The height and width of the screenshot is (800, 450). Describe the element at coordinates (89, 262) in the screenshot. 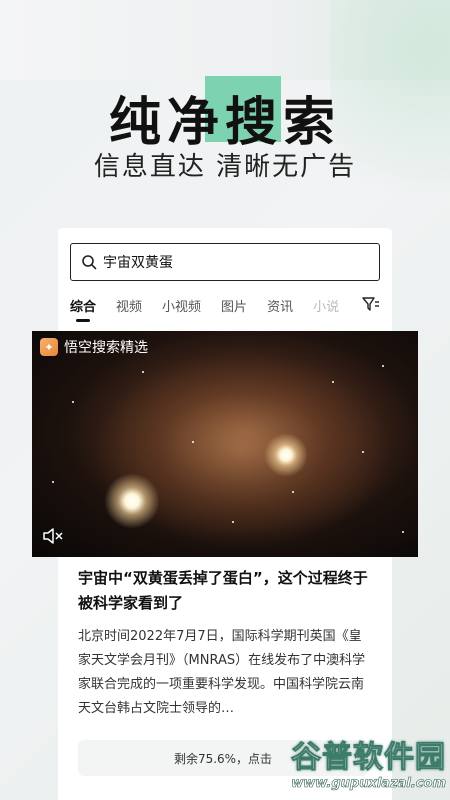

I see `search-icon` at that location.